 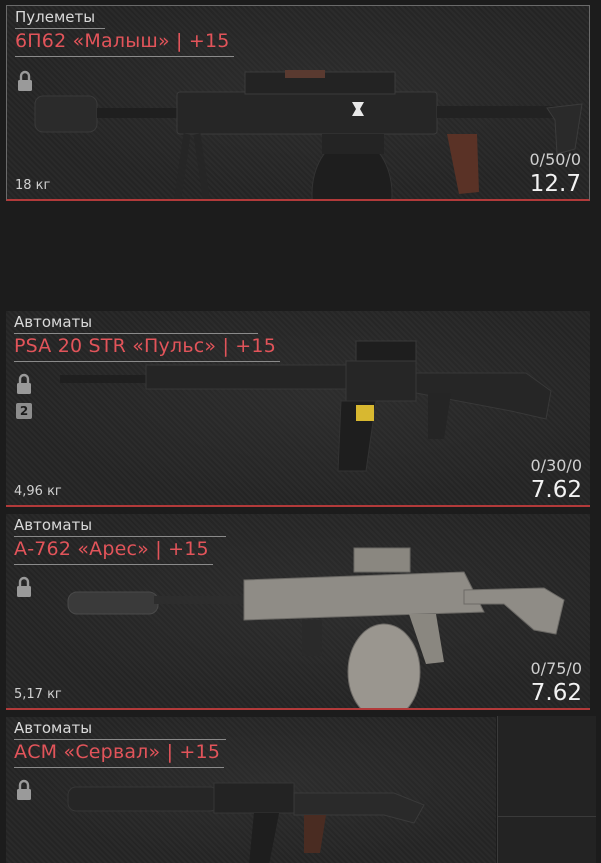 I want to click on weapon-card-asm: Автоматы АСМ «Сервал» | +15, so click(x=251, y=790).